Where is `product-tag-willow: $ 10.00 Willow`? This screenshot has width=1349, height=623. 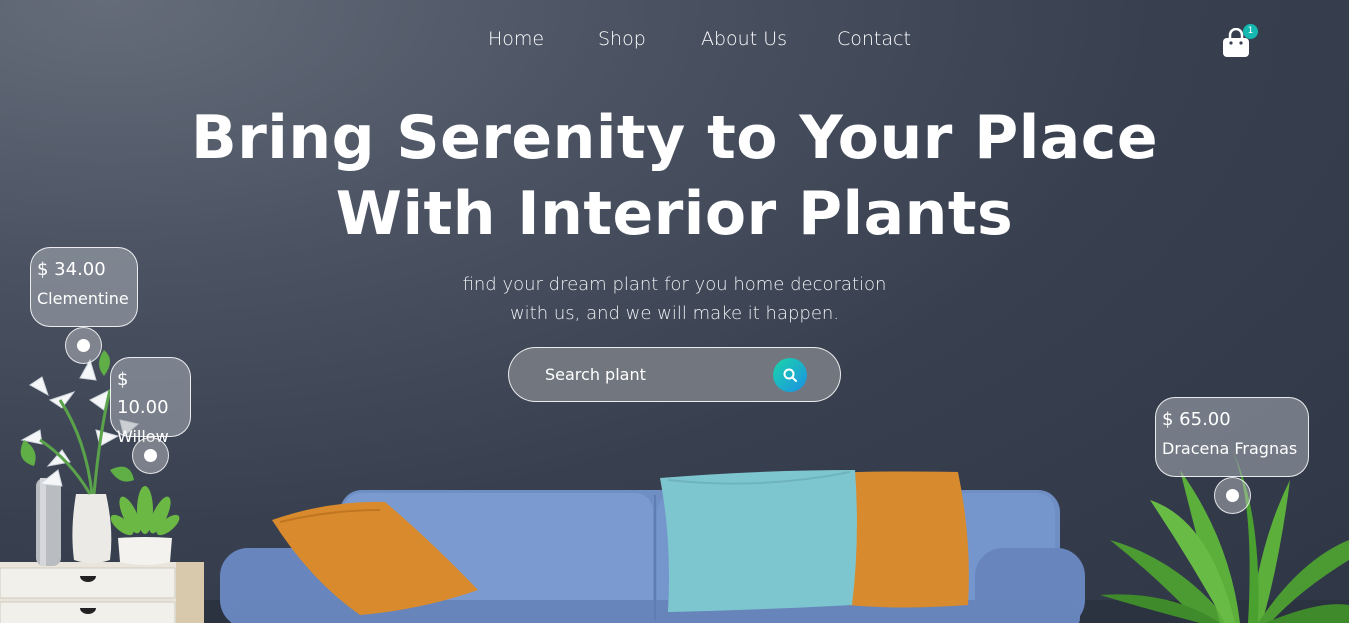 product-tag-willow: $ 10.00 Willow is located at coordinates (150, 401).